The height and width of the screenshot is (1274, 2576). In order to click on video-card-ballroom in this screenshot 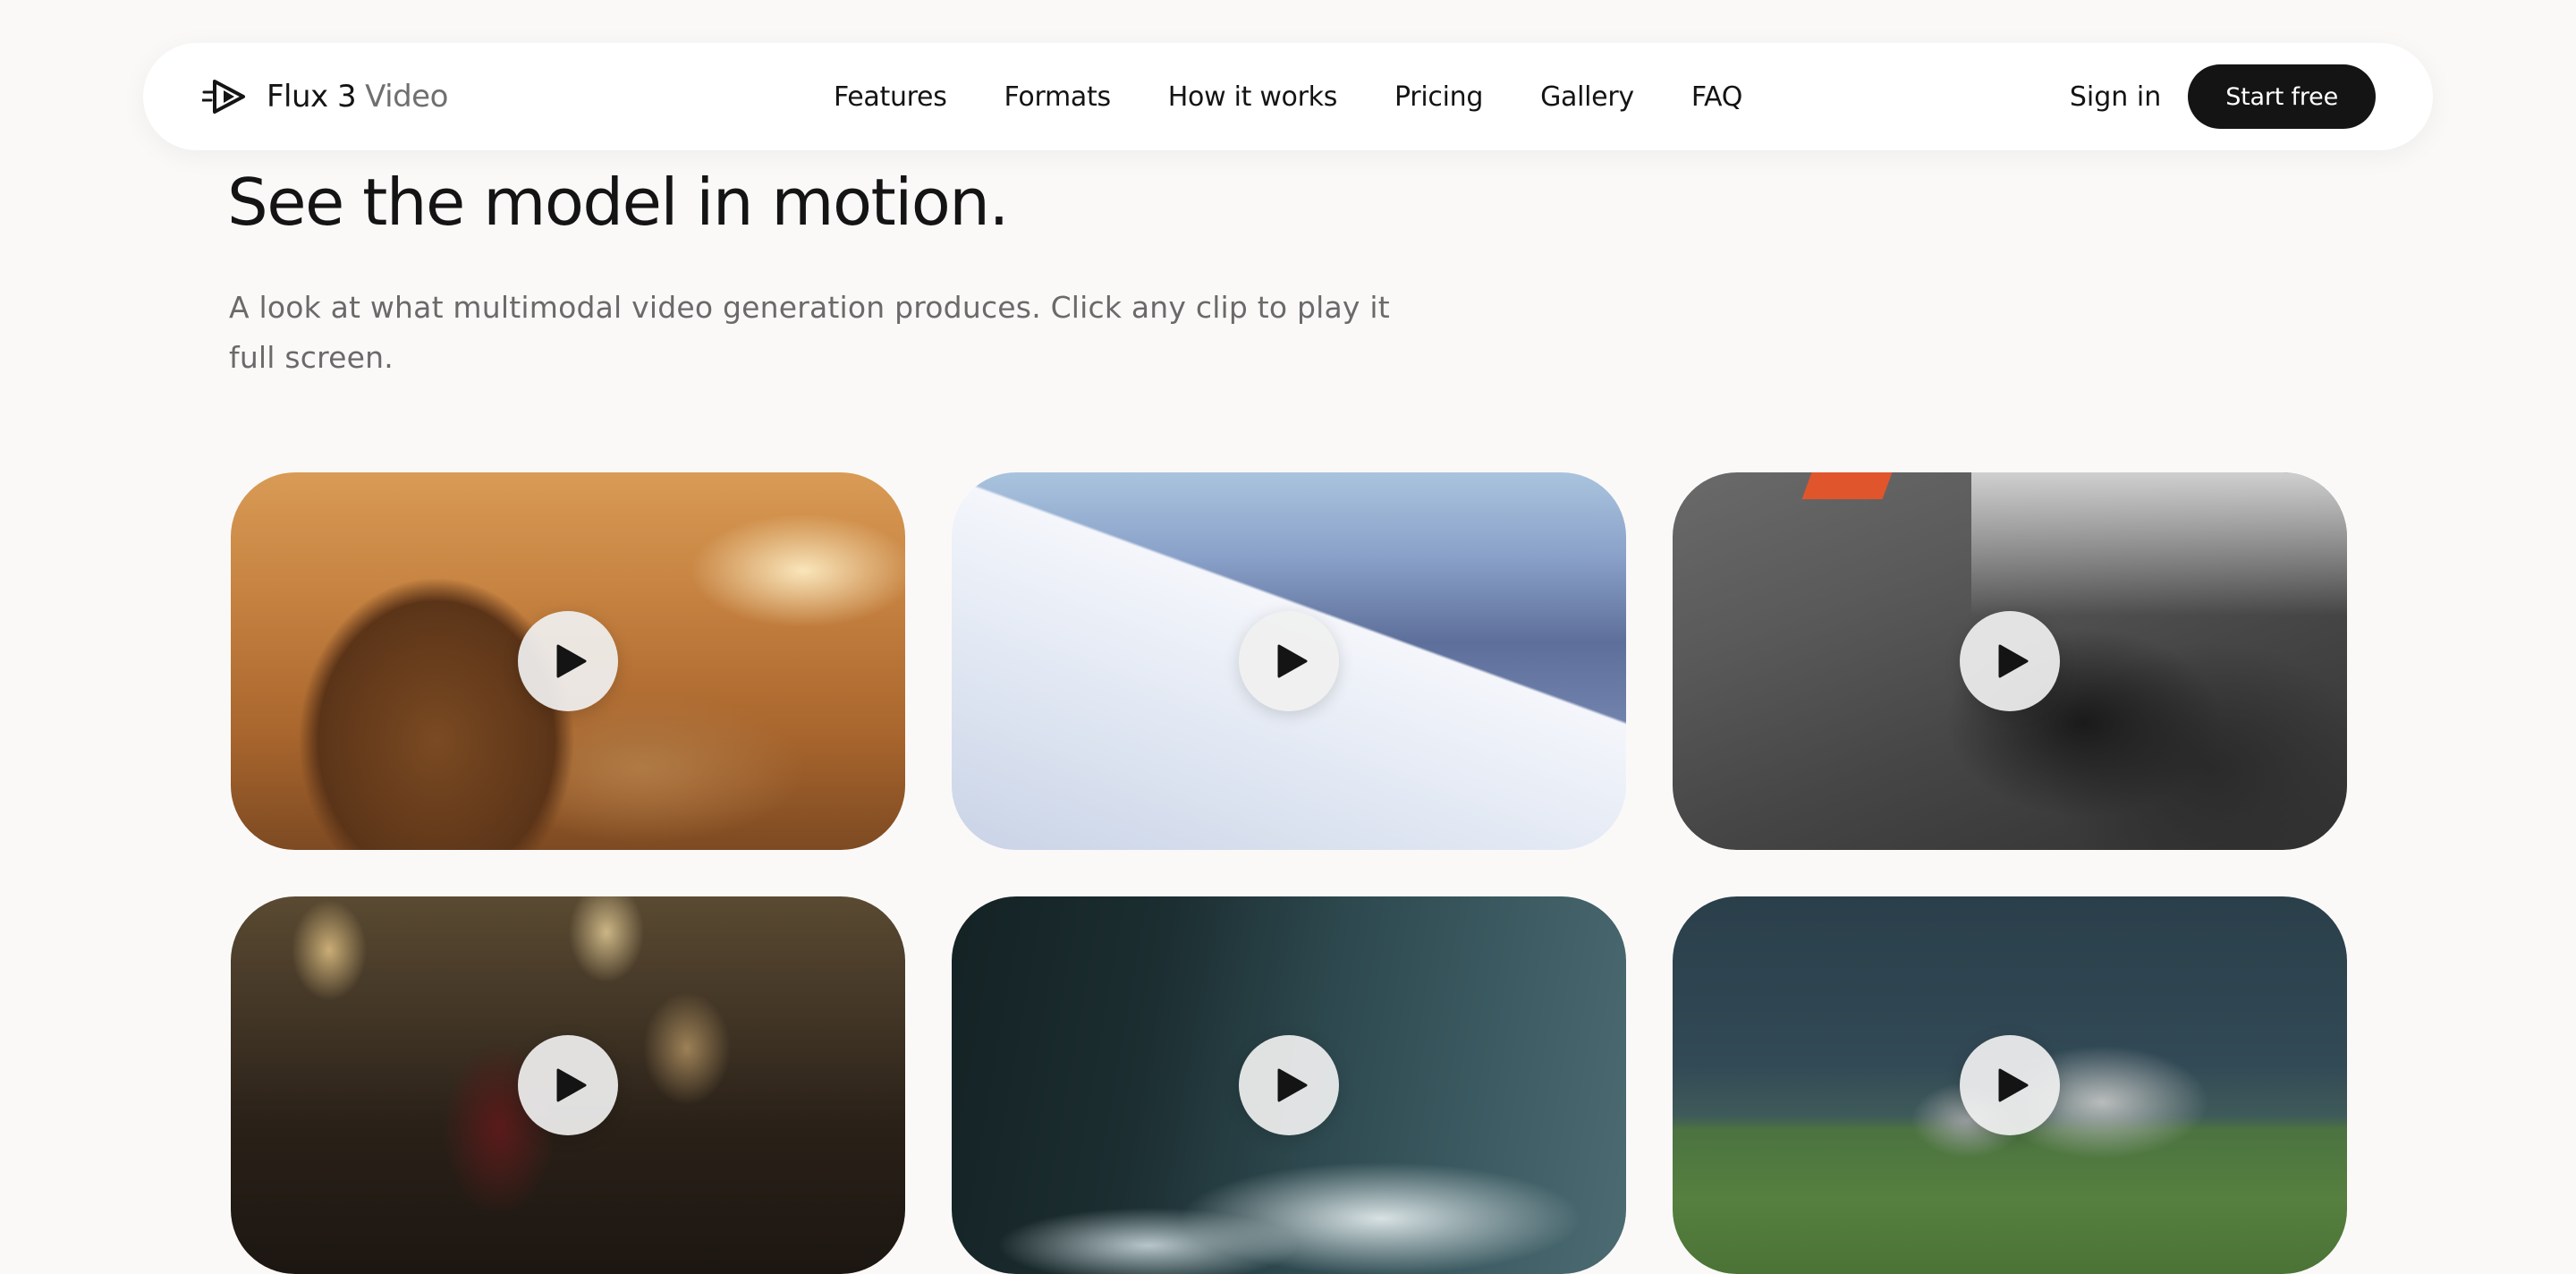, I will do `click(568, 1085)`.